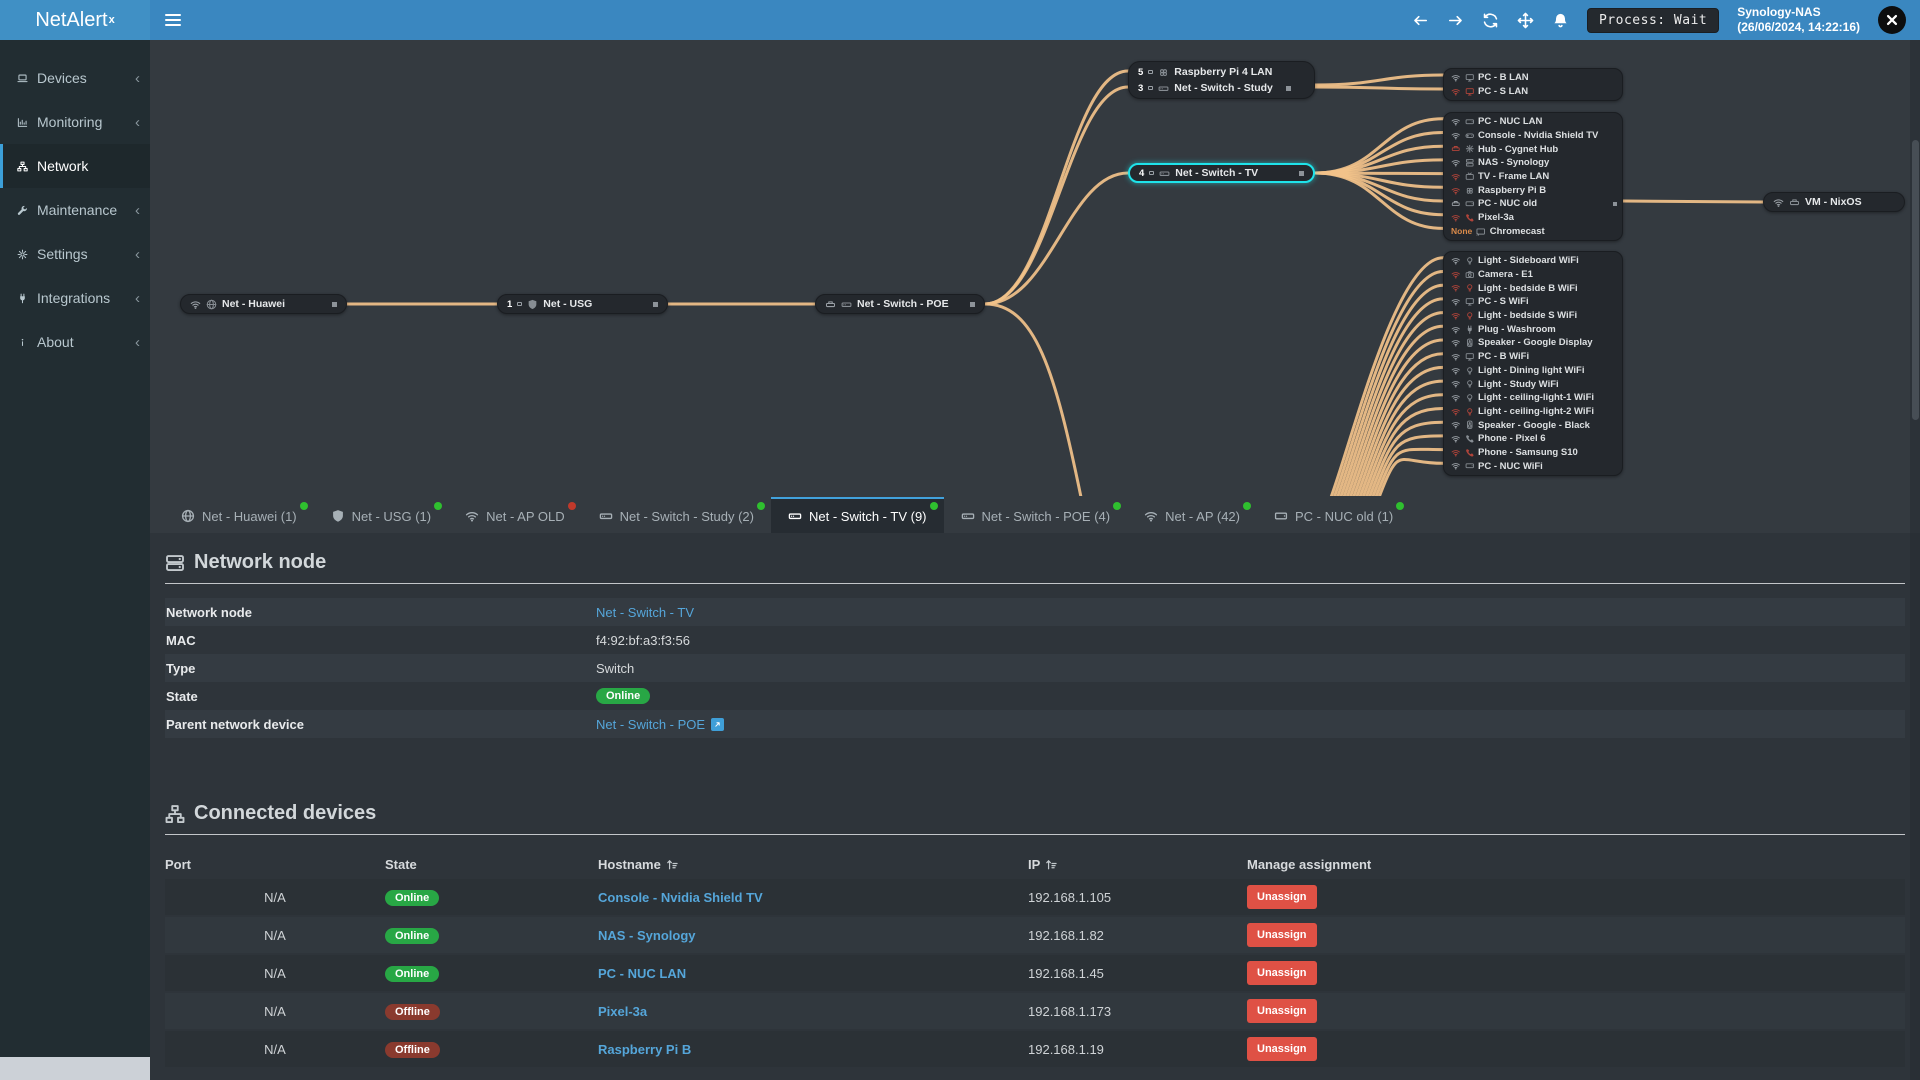 The height and width of the screenshot is (1080, 1920). Describe the element at coordinates (1221, 72) in the screenshot. I see `node-raspberry-pi4-lan: 5 Raspberry Pi 4 LAN` at that location.